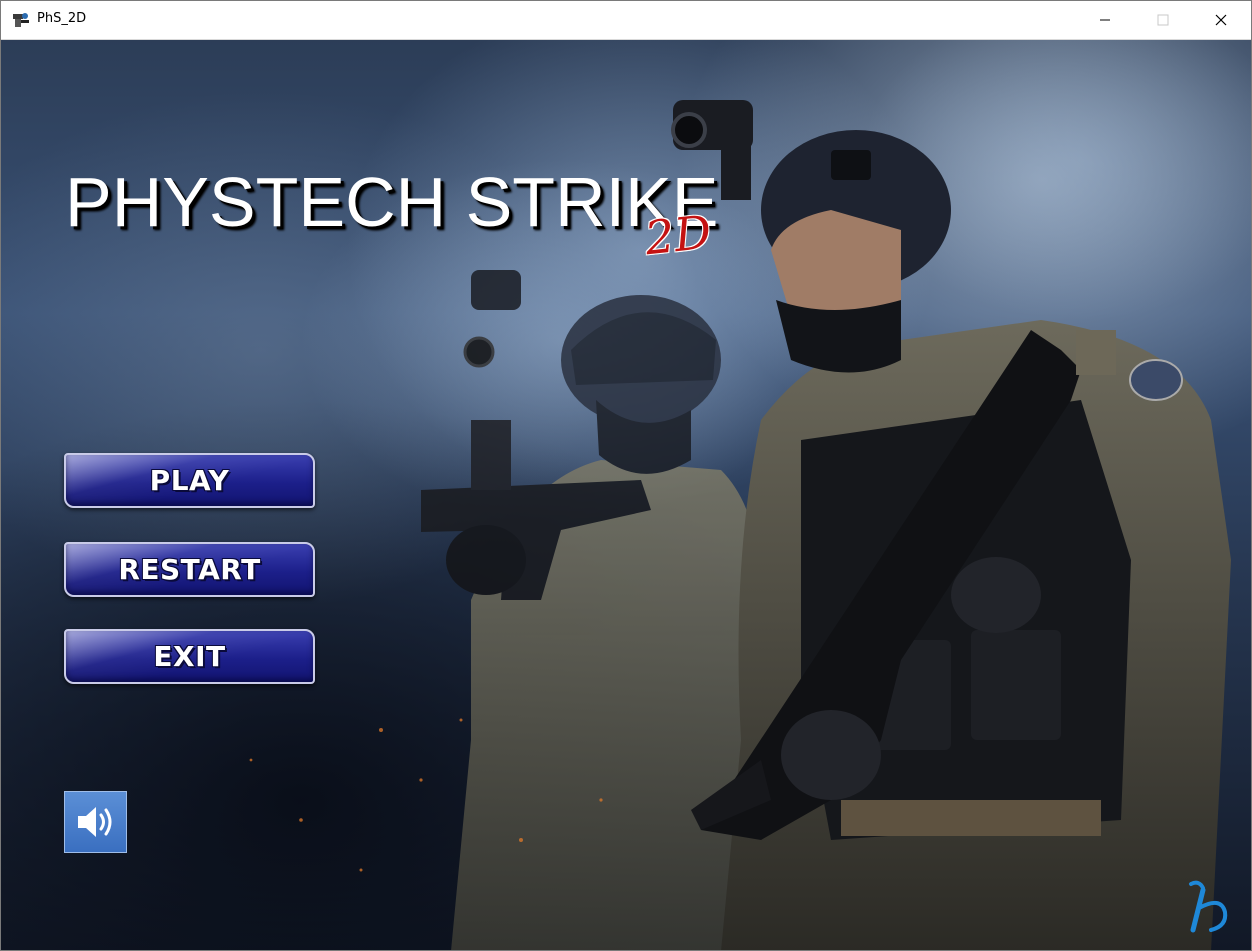 Image resolution: width=1252 pixels, height=951 pixels. I want to click on speaker-icon, so click(94, 822).